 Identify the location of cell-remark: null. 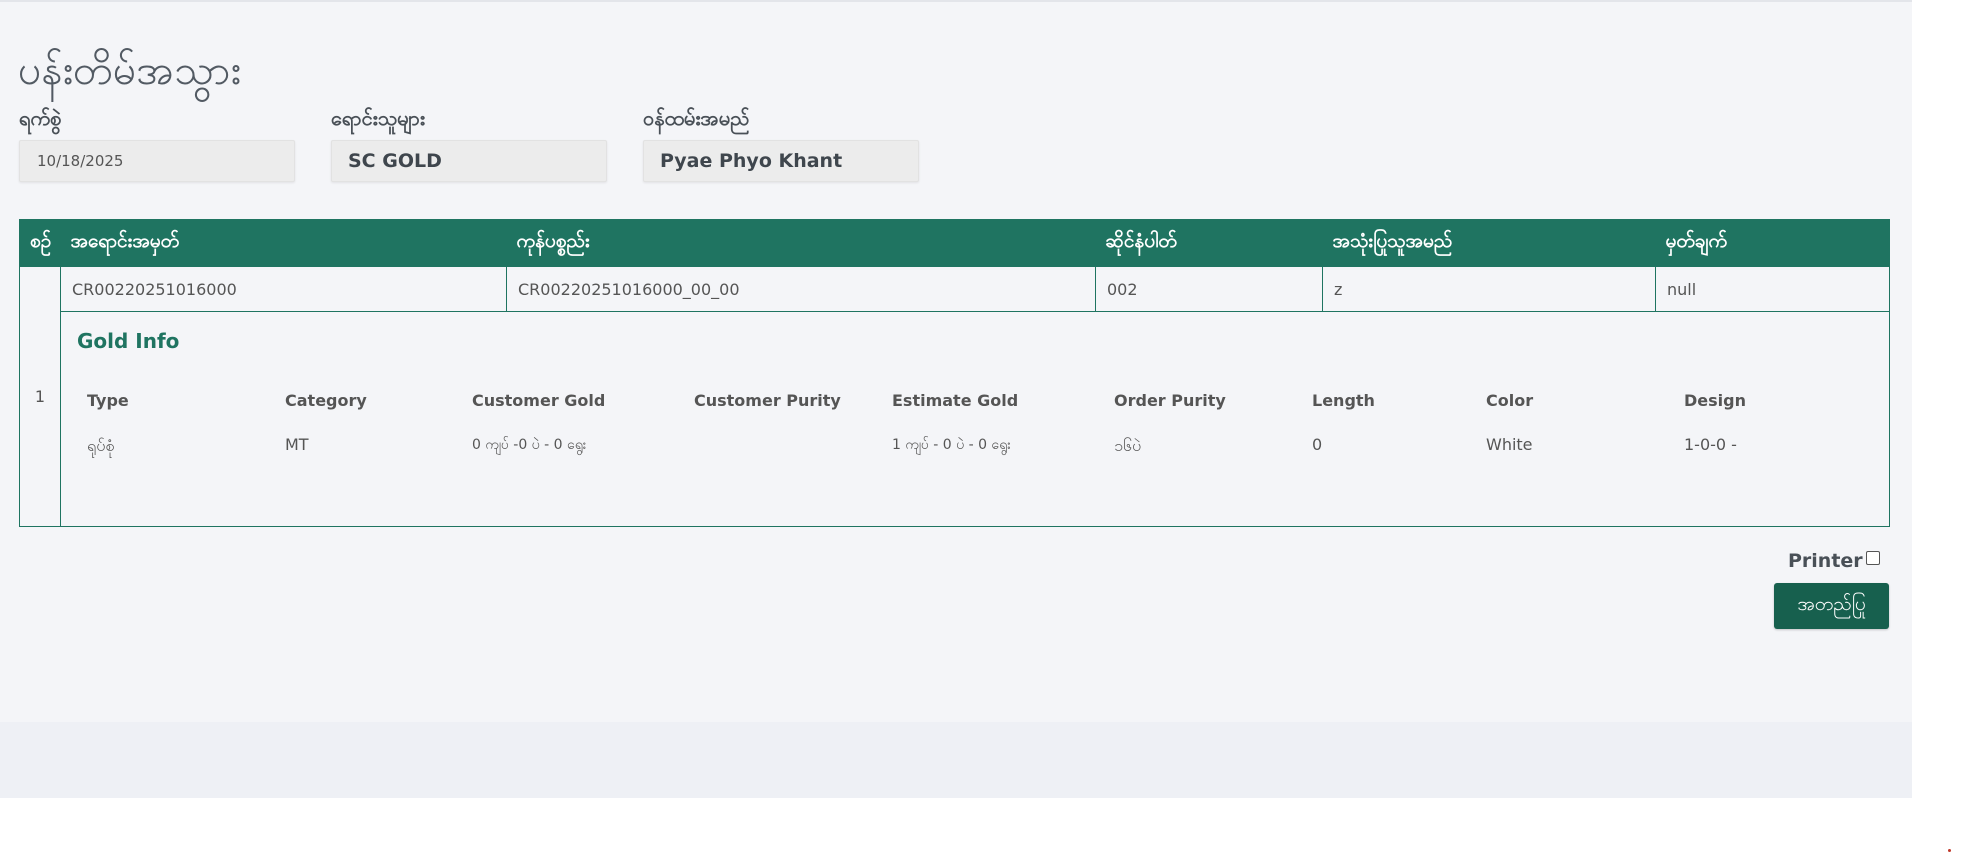
(1772, 289).